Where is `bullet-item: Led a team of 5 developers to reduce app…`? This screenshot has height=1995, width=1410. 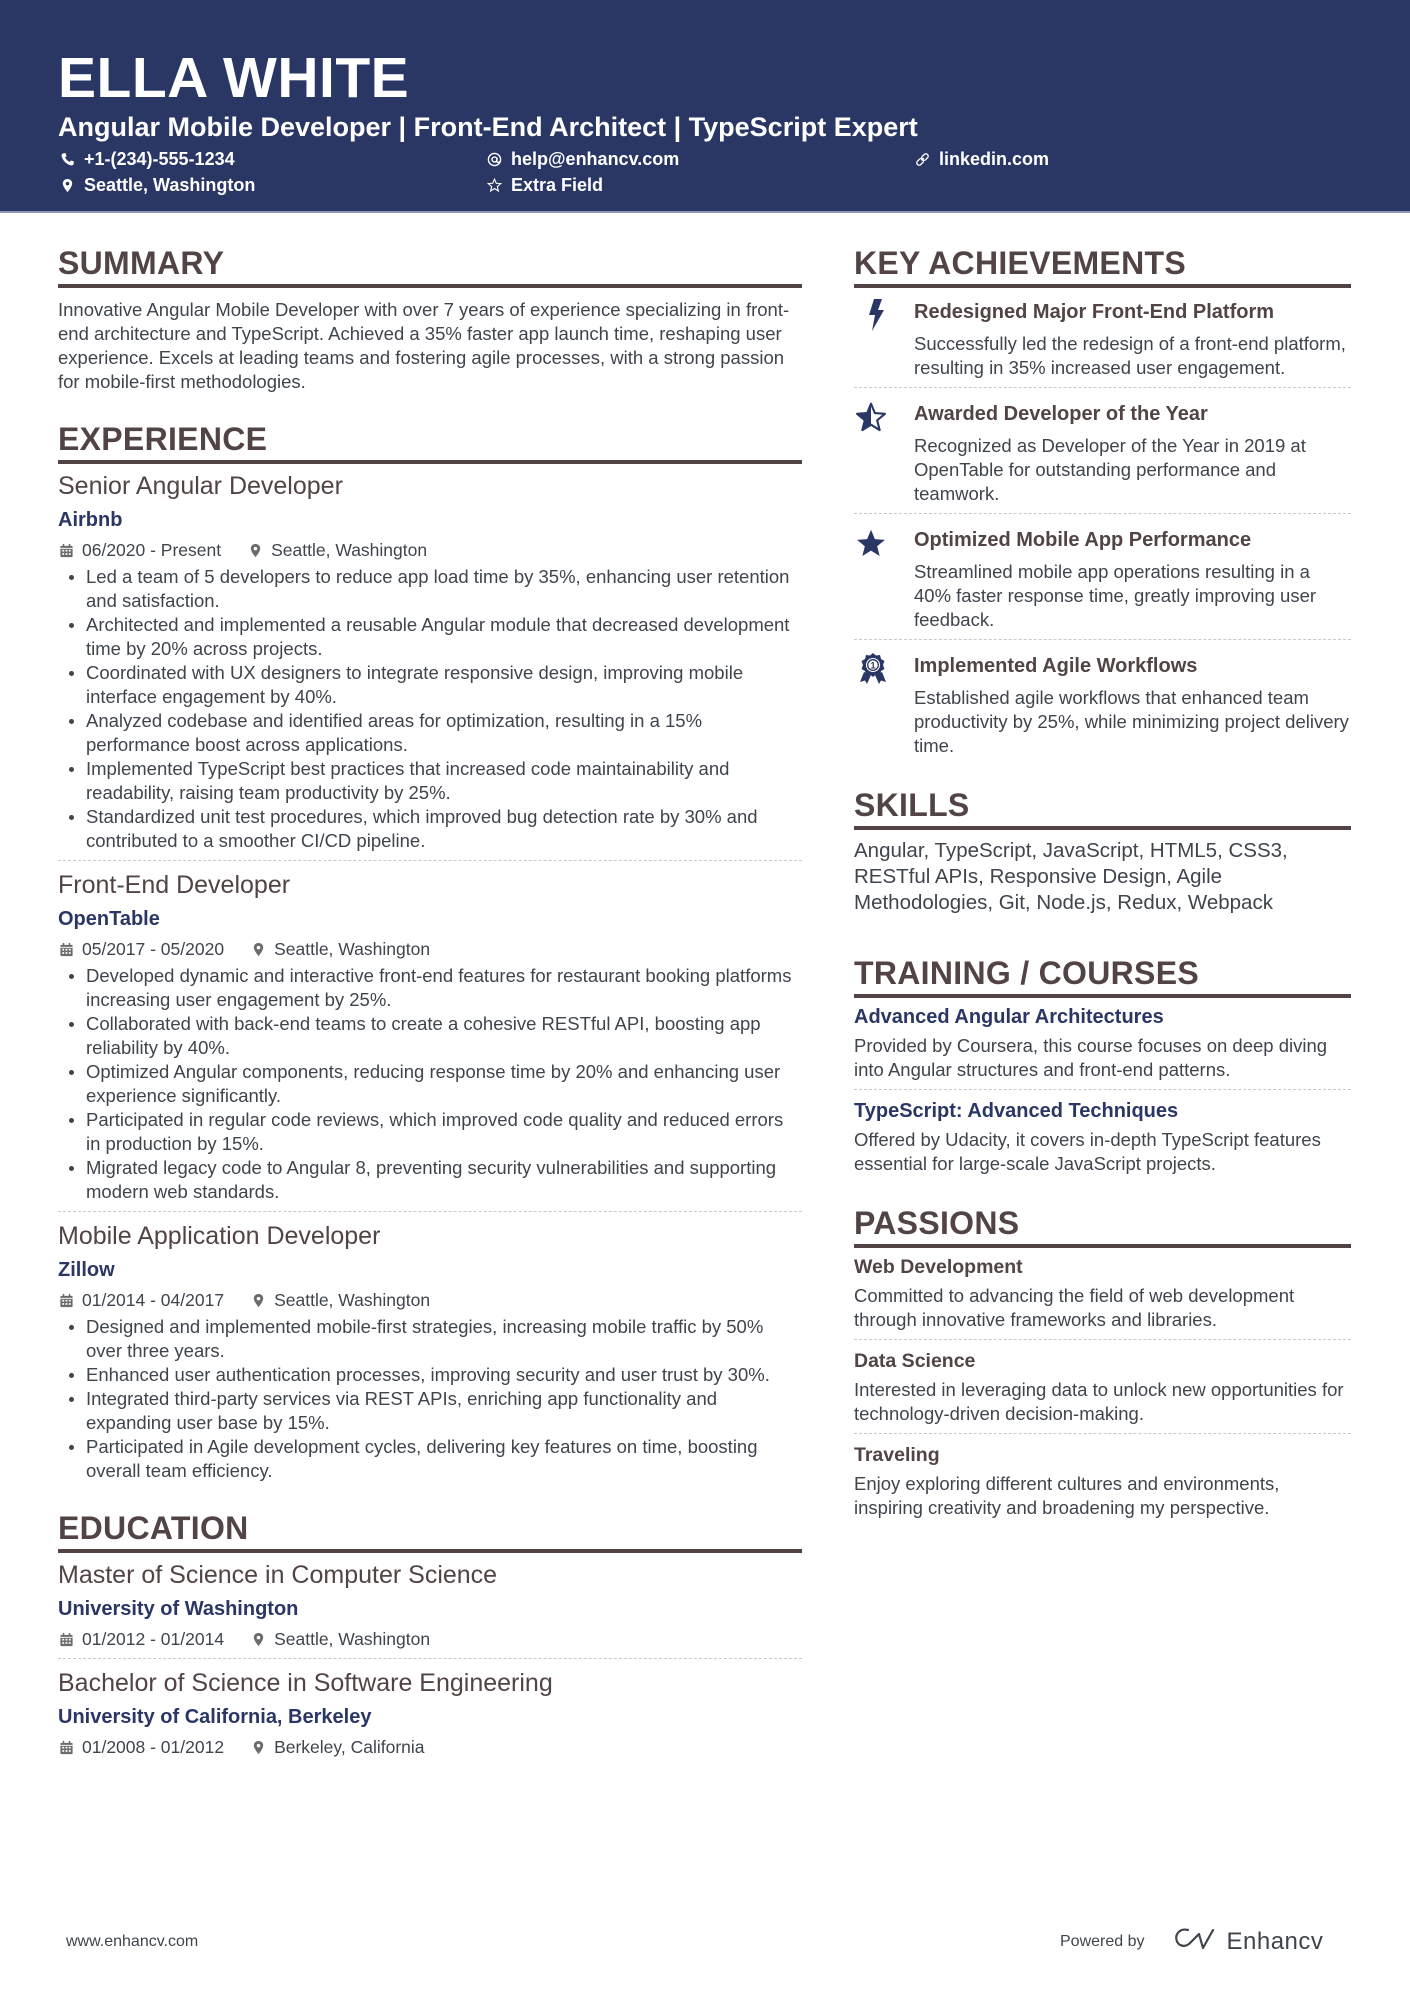 bullet-item: Led a team of 5 developers to reduce app… is located at coordinates (430, 589).